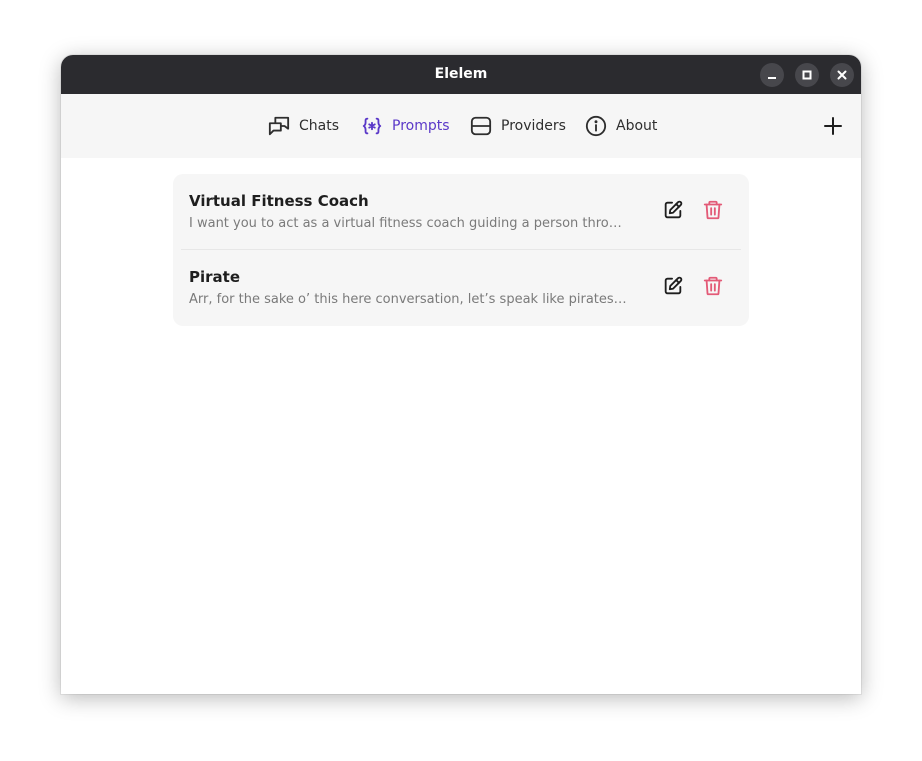 The image size is (922, 761). What do you see at coordinates (279, 201) in the screenshot?
I see `prompt-title: Virtual Fitness Coach` at bounding box center [279, 201].